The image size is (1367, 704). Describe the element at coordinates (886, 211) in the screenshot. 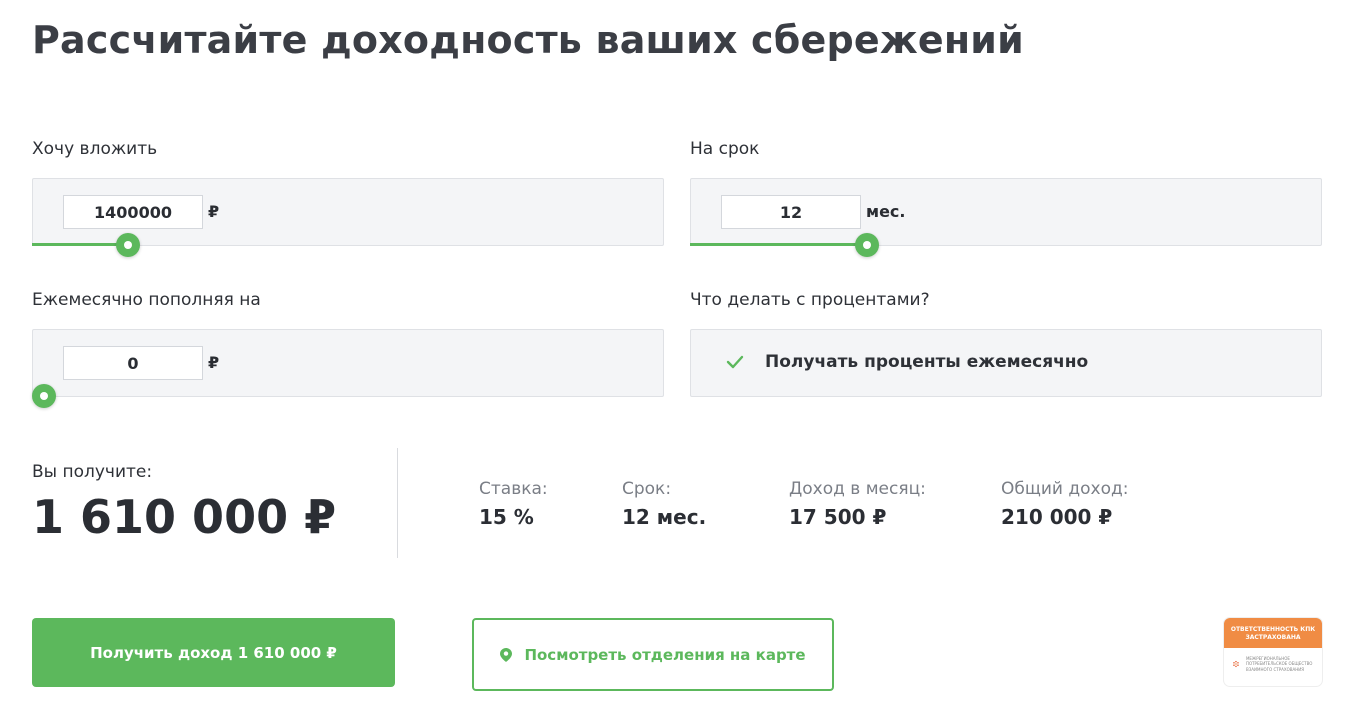

I see `months-unit: мес.` at that location.